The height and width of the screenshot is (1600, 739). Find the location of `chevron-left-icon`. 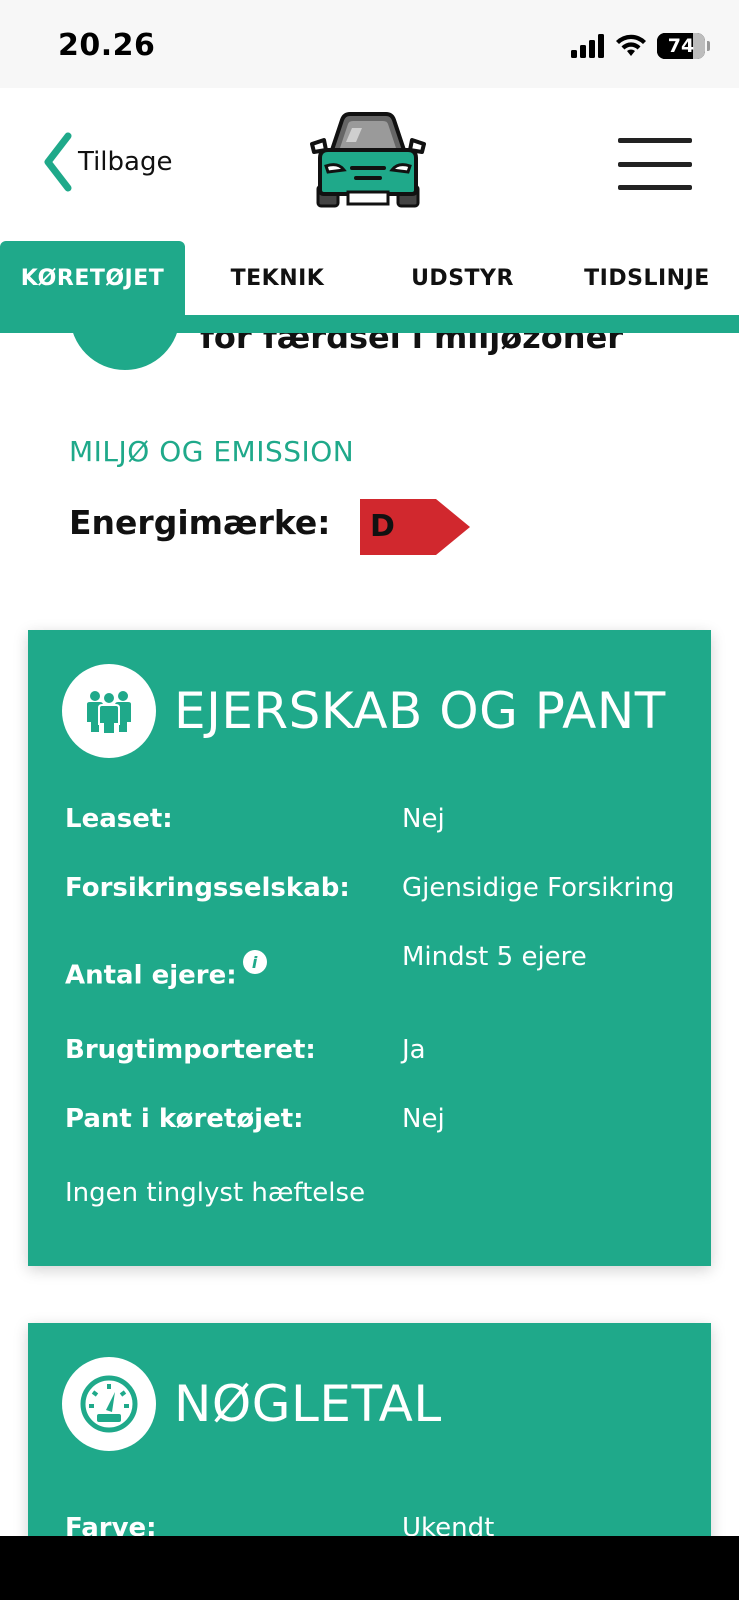

chevron-left-icon is located at coordinates (58, 162).